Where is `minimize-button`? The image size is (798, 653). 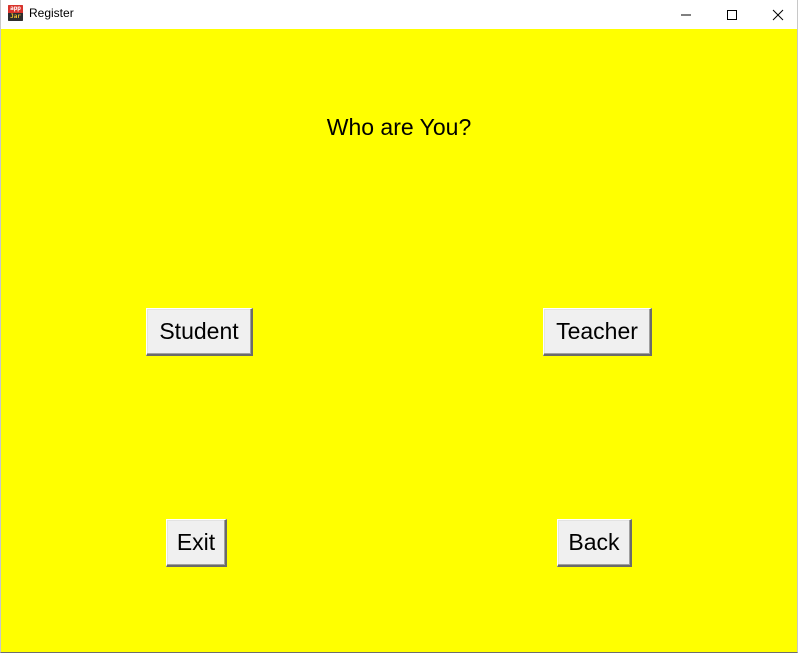 minimize-button is located at coordinates (686, 14).